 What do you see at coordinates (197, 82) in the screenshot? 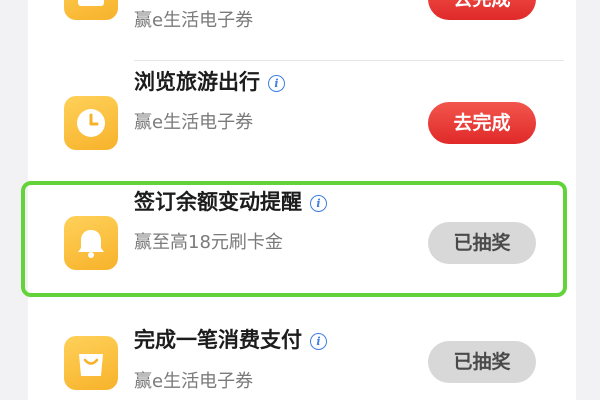
I see `task-title-text: 浏览旅游出行` at bounding box center [197, 82].